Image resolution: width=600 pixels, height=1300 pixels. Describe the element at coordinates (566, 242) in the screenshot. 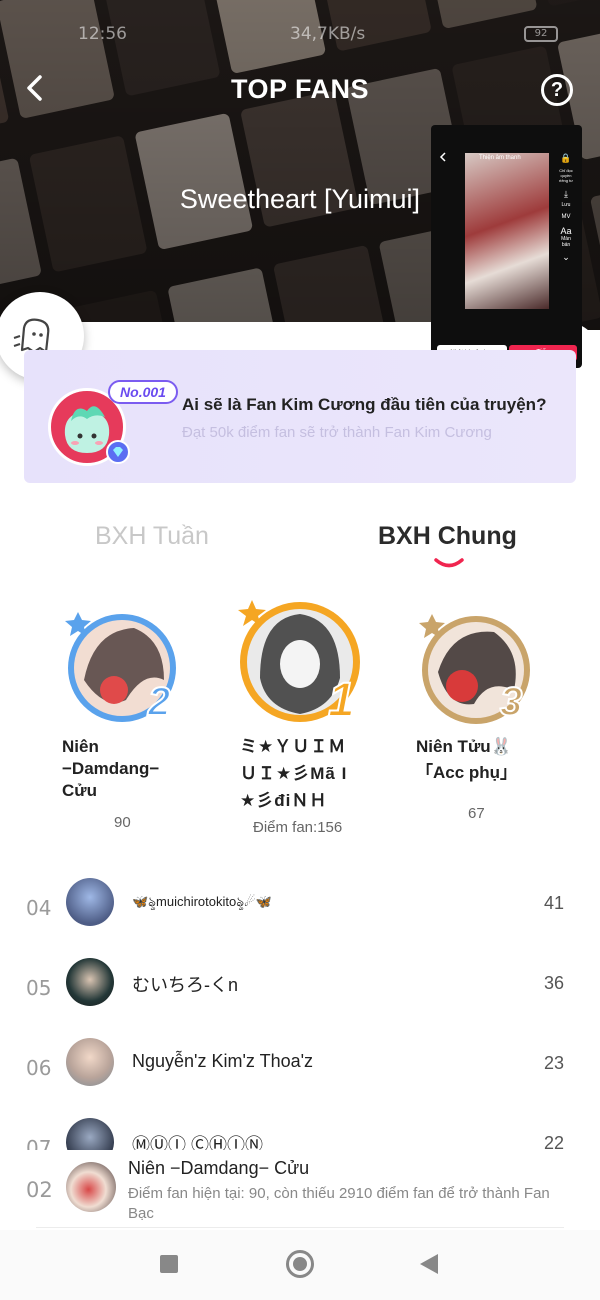

I see `mini-side-text-5: Màn bán` at that location.